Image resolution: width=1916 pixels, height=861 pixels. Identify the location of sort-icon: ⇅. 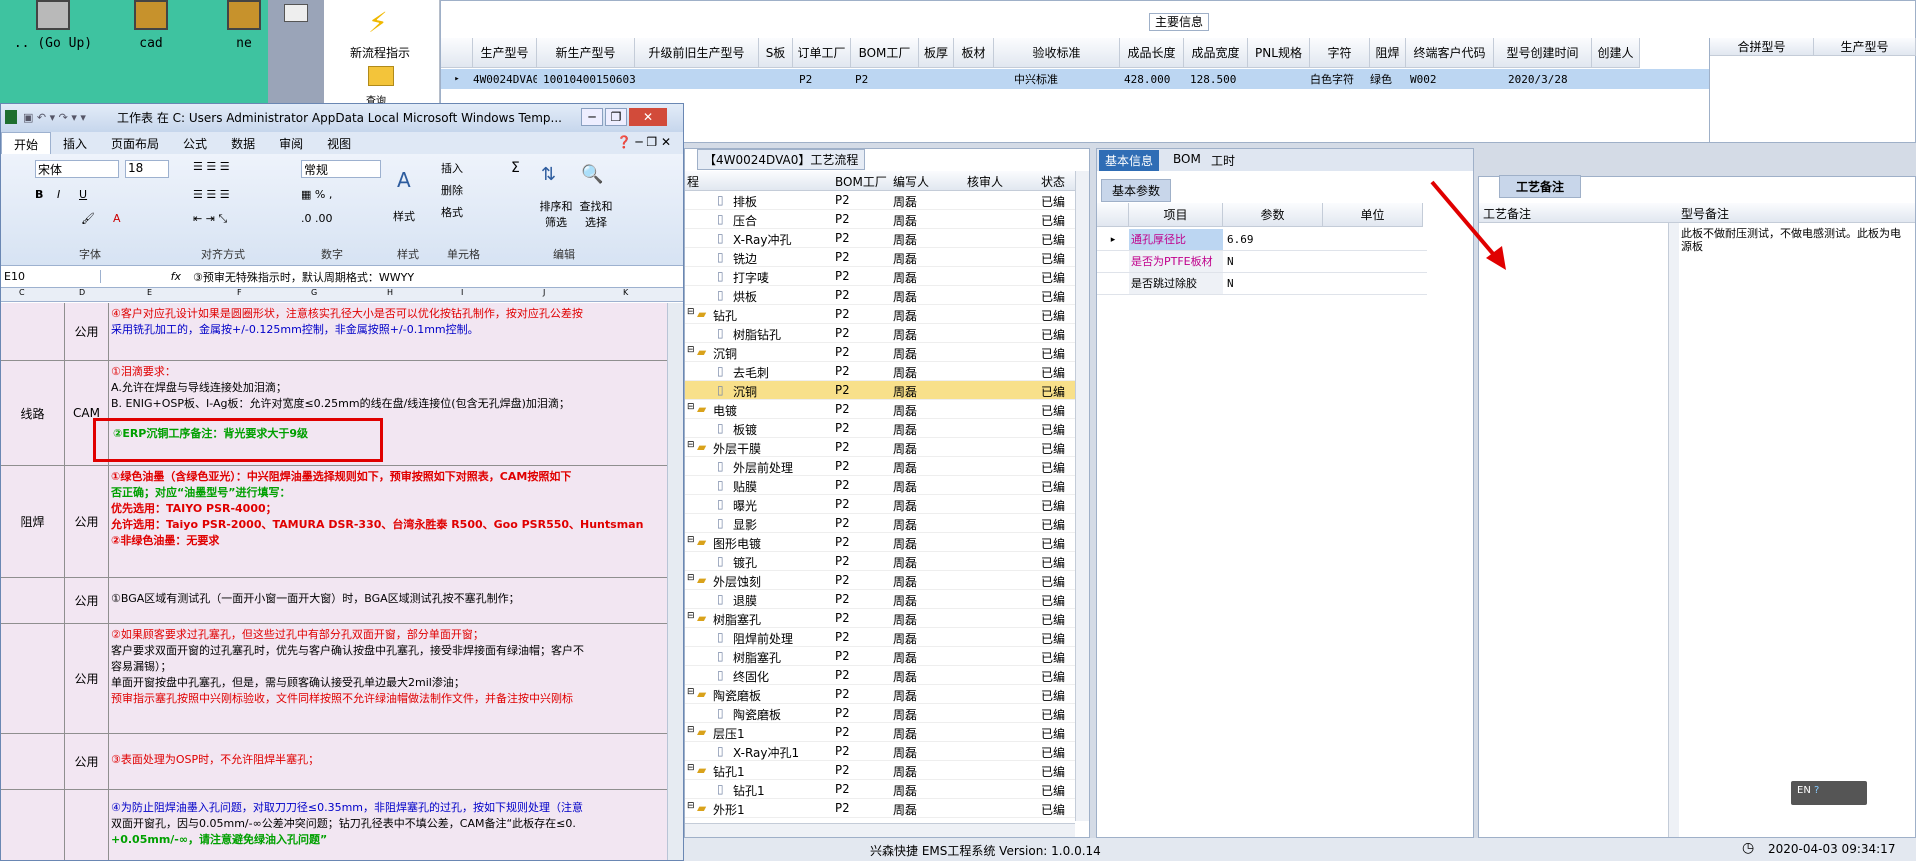
(548, 174).